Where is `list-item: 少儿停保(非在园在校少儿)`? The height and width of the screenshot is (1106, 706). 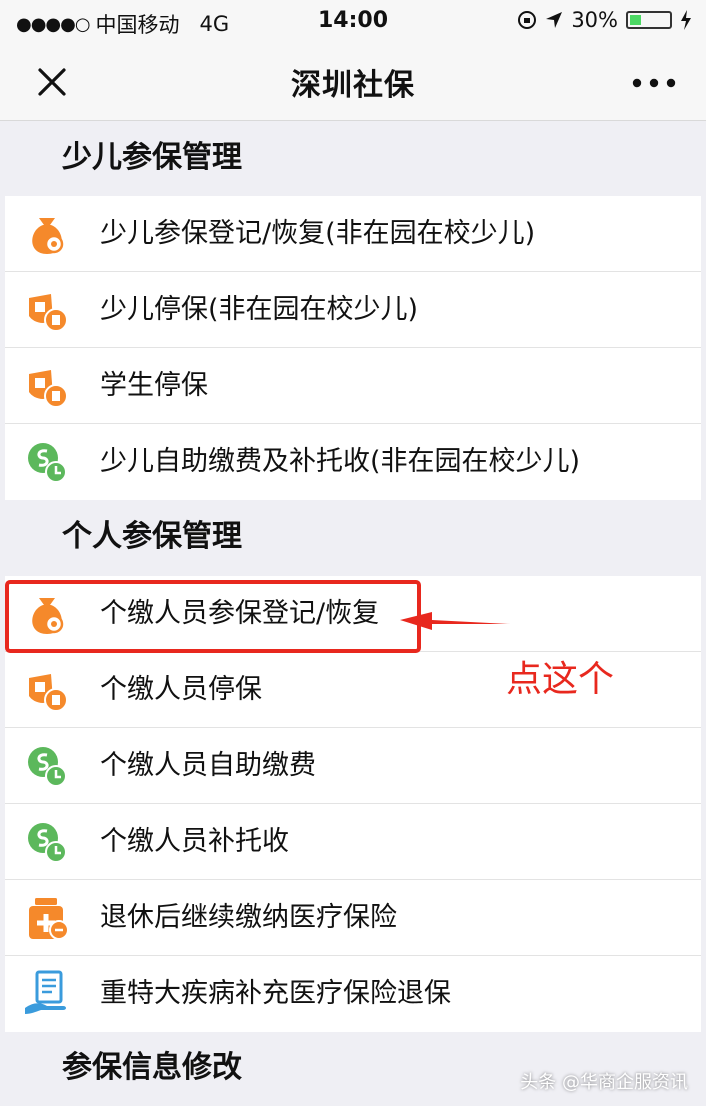 list-item: 少儿停保(非在园在校少儿) is located at coordinates (353, 310).